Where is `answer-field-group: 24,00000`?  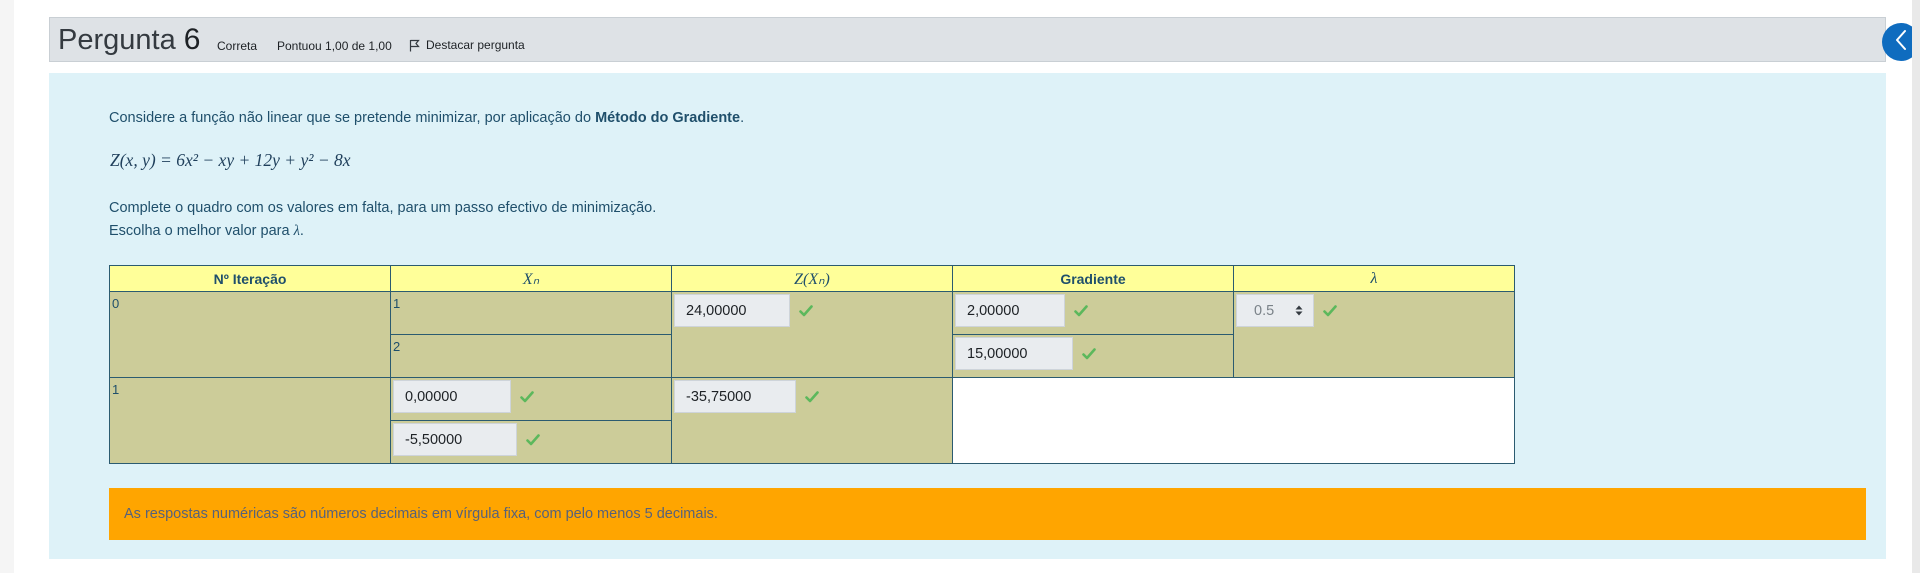
answer-field-group: 24,00000 is located at coordinates (813, 310).